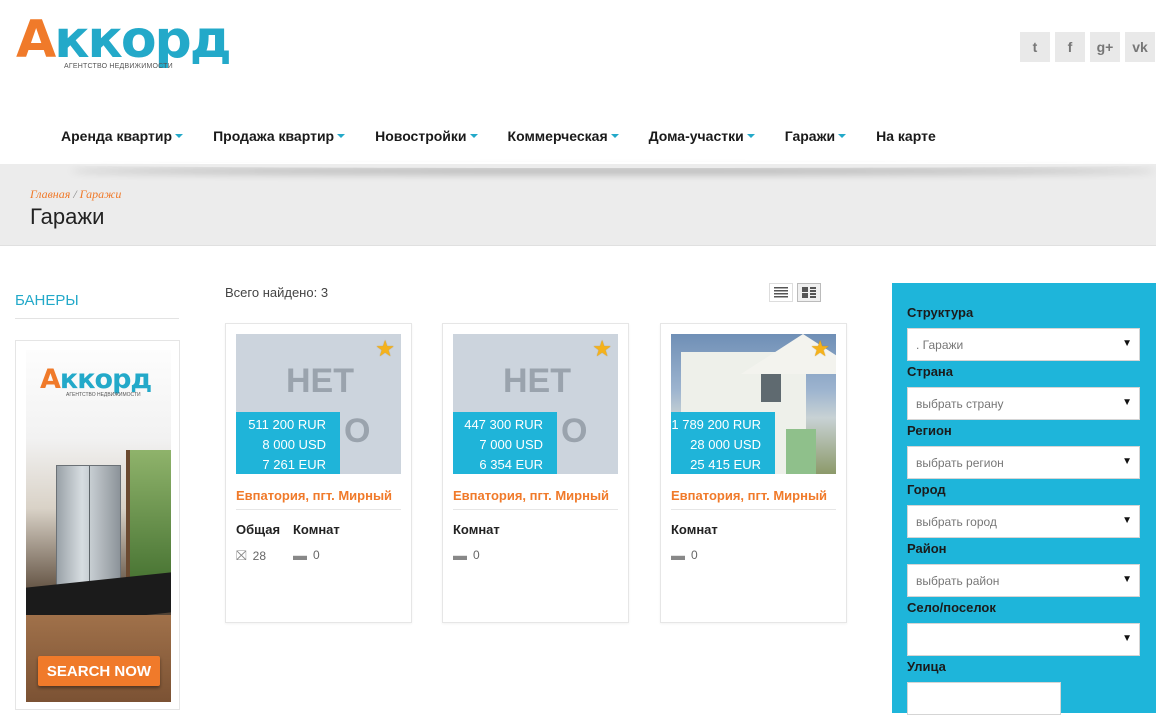 The width and height of the screenshot is (1156, 715). I want to click on nav-item-houses: Дома-участки, so click(702, 136).